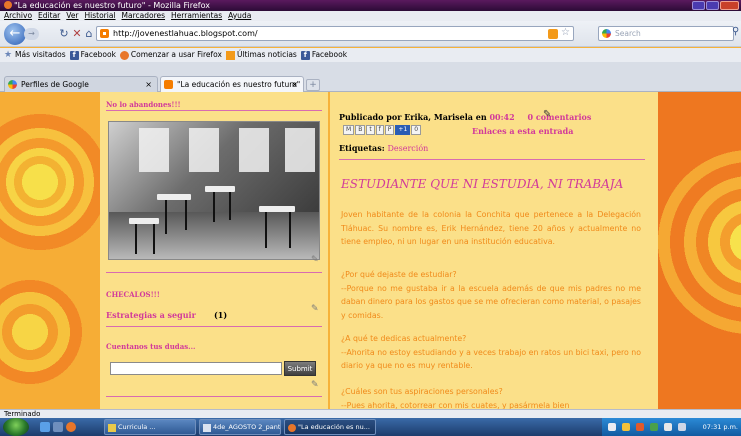 This screenshot has height=436, width=741. Describe the element at coordinates (565, 32) in the screenshot. I see `bookmark-star-icon: ☆` at that location.